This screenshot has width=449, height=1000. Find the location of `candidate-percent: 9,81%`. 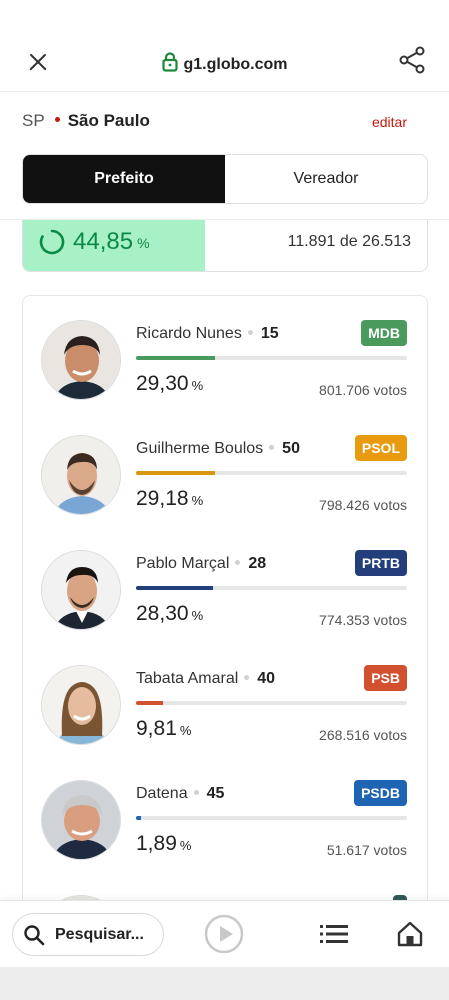

candidate-percent: 9,81% is located at coordinates (163, 729).